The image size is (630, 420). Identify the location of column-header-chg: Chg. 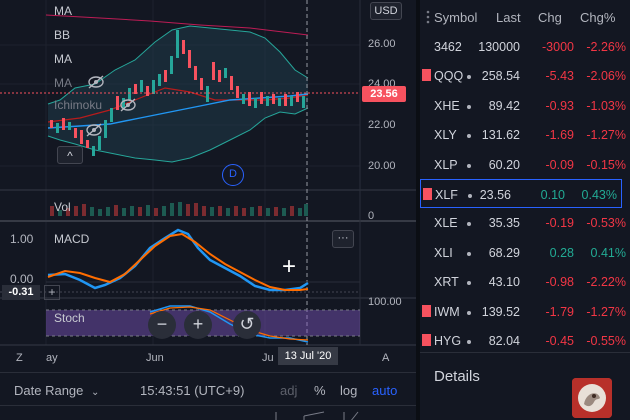
(550, 17).